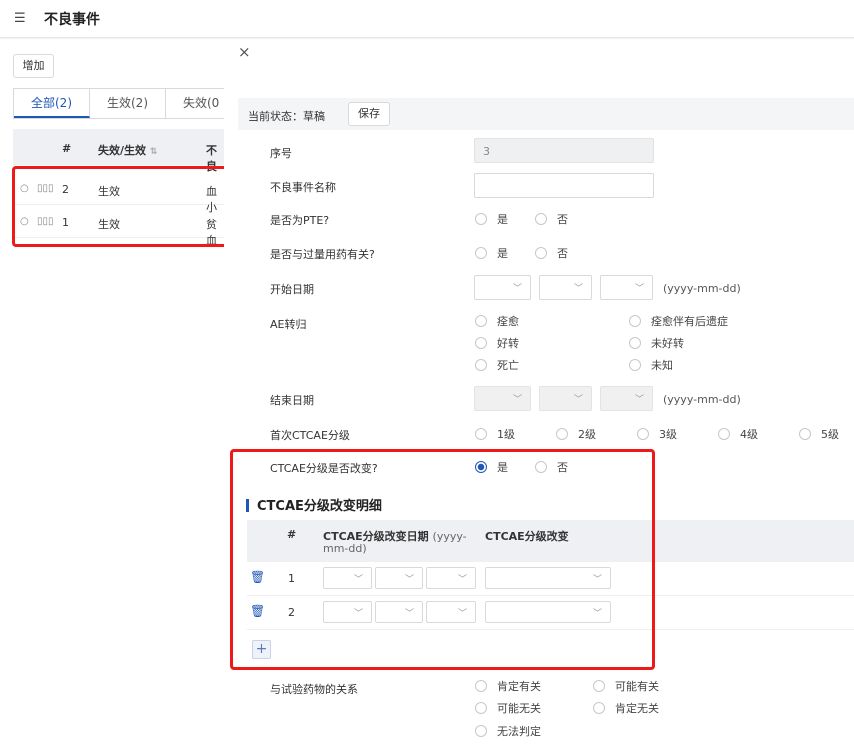  I want to click on overdose-no-radio: 否, so click(551, 253).